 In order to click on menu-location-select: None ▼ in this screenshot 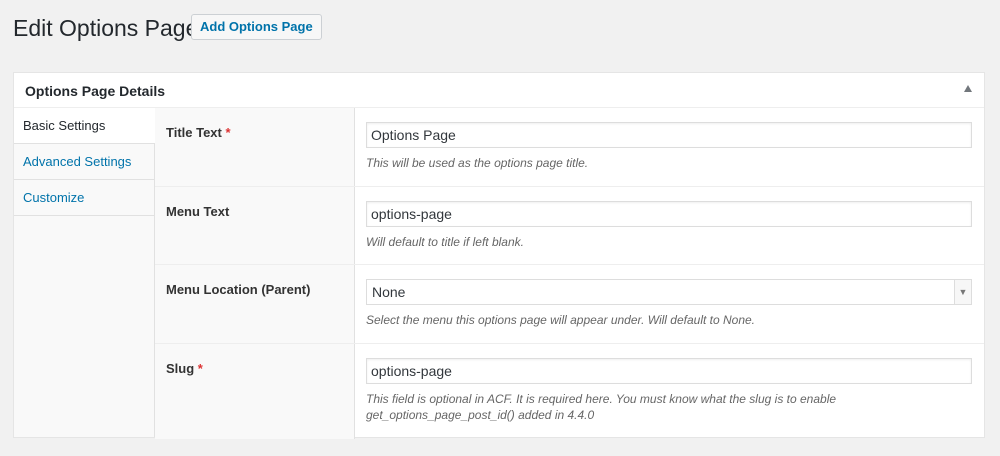, I will do `click(669, 292)`.